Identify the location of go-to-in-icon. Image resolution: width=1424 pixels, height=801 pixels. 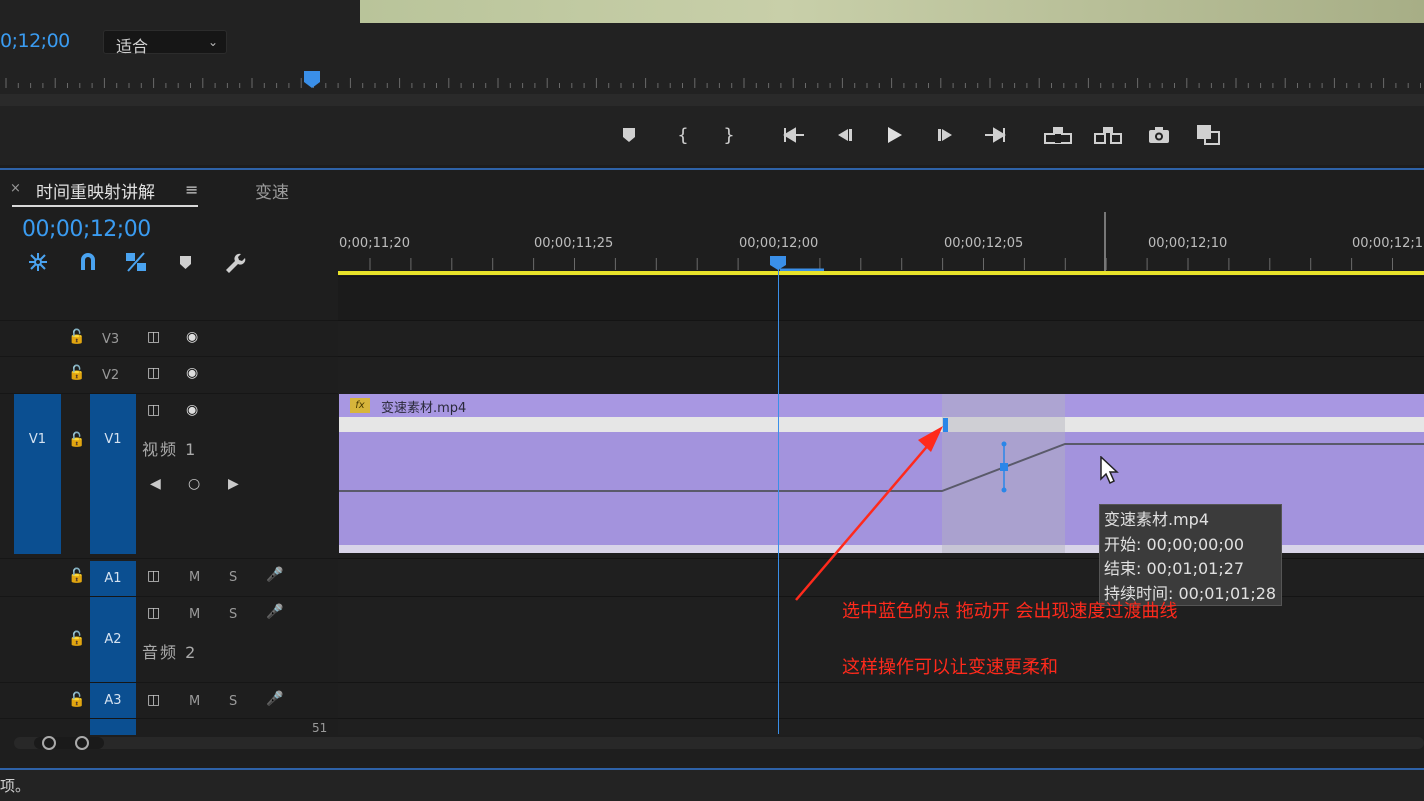
(793, 135).